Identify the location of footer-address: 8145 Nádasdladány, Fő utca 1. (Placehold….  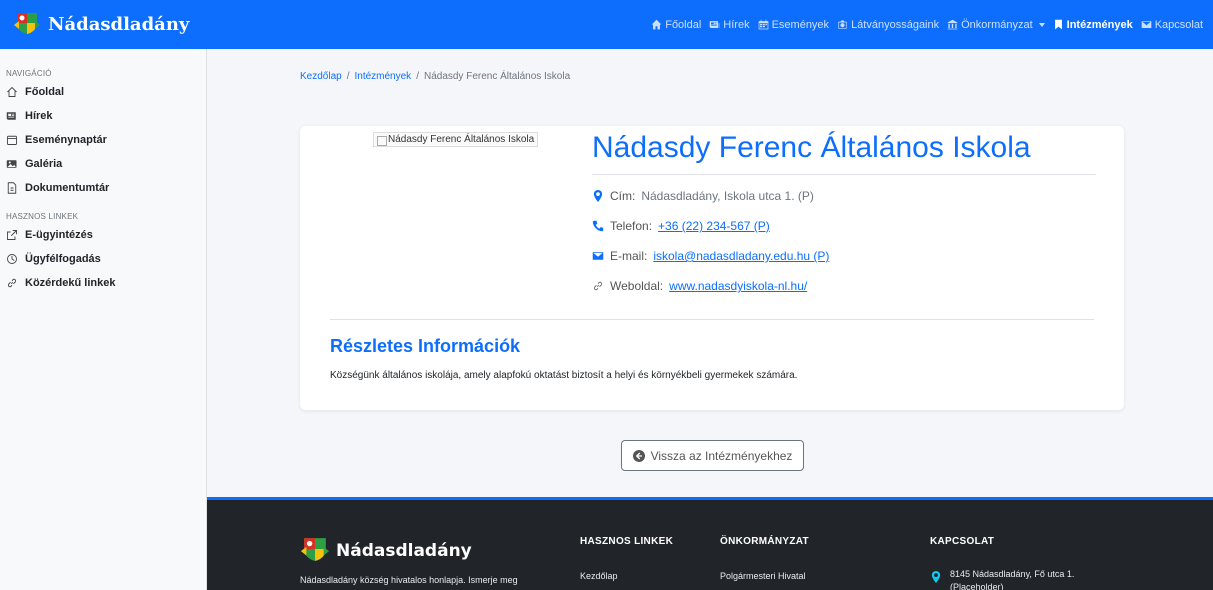
(1002, 579).